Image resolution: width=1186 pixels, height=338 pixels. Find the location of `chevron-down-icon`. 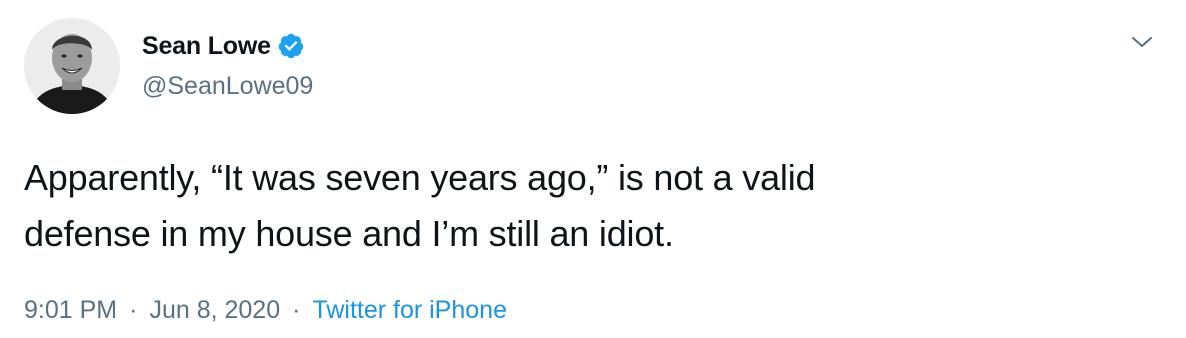

chevron-down-icon is located at coordinates (1142, 42).